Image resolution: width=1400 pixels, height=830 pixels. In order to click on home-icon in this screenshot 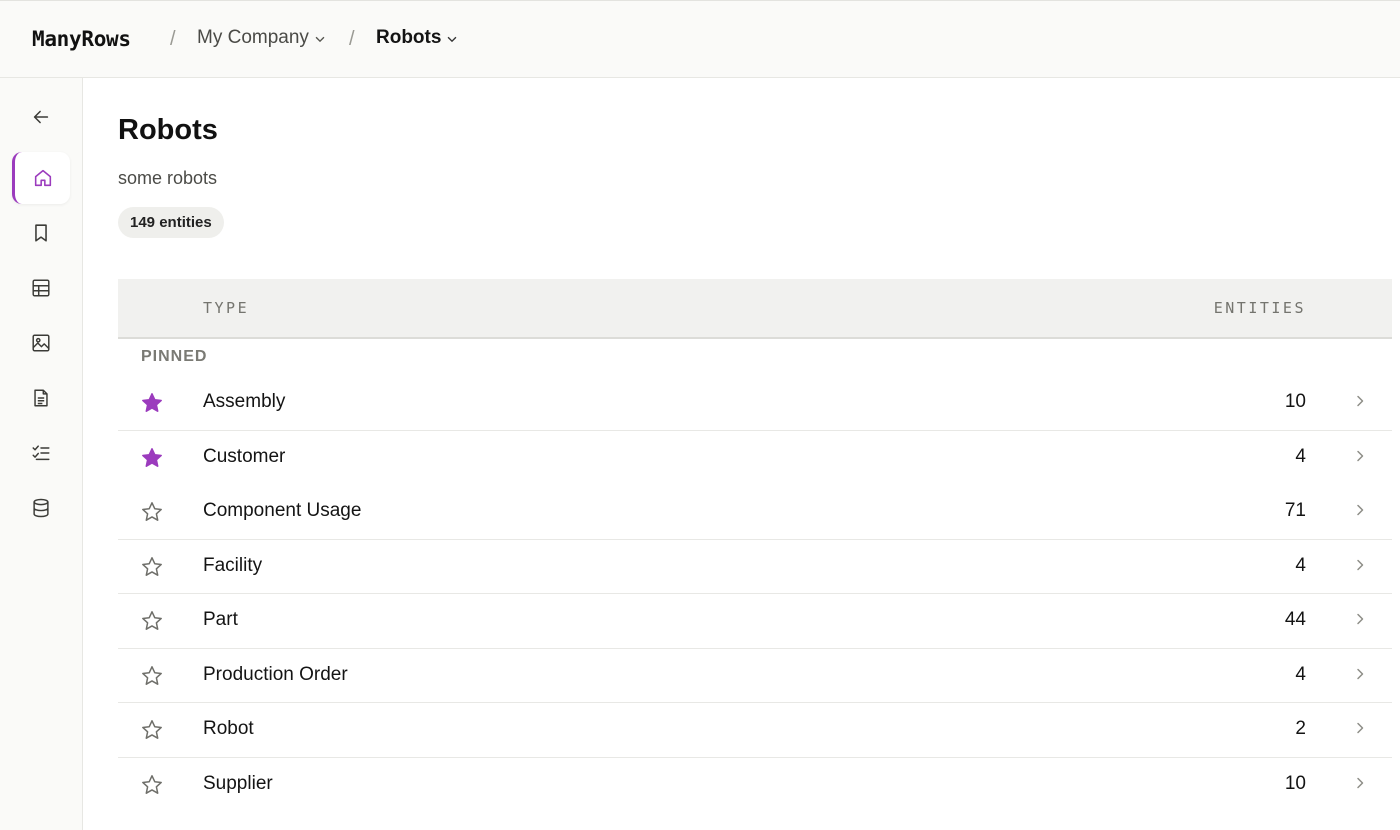, I will do `click(42, 178)`.